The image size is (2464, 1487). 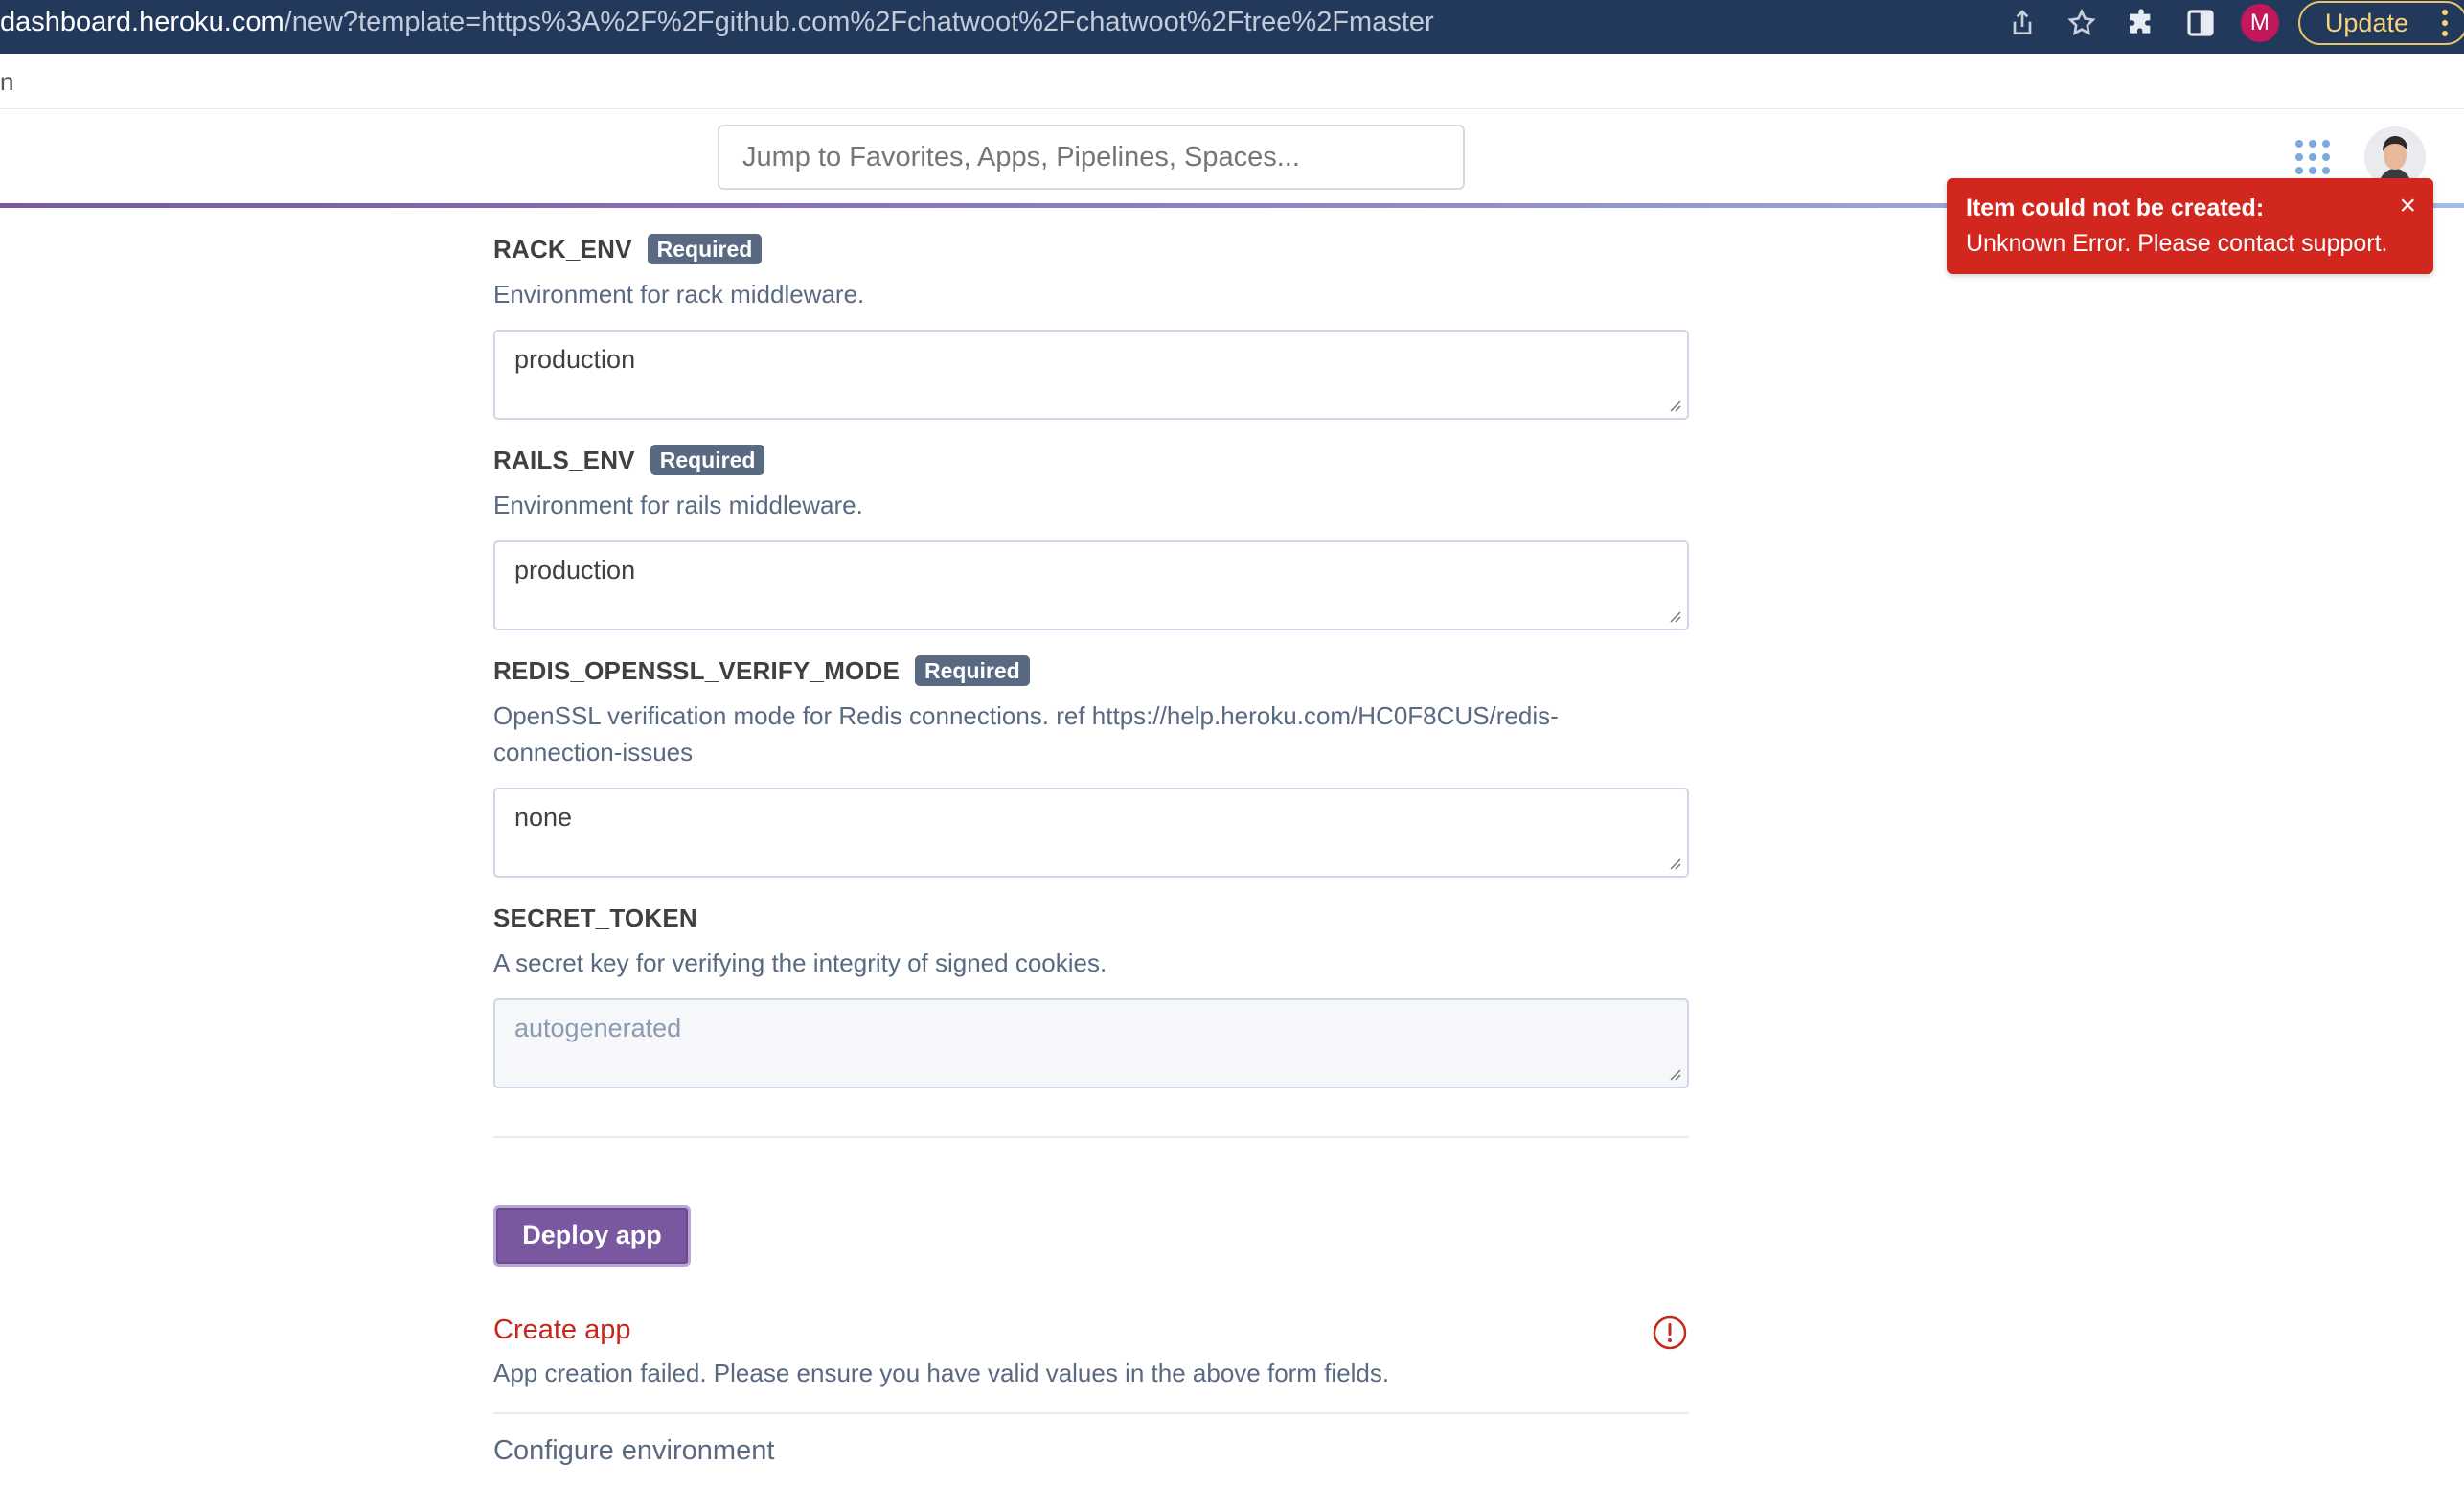 I want to click on browser-update-button: Update, so click(x=2380, y=23).